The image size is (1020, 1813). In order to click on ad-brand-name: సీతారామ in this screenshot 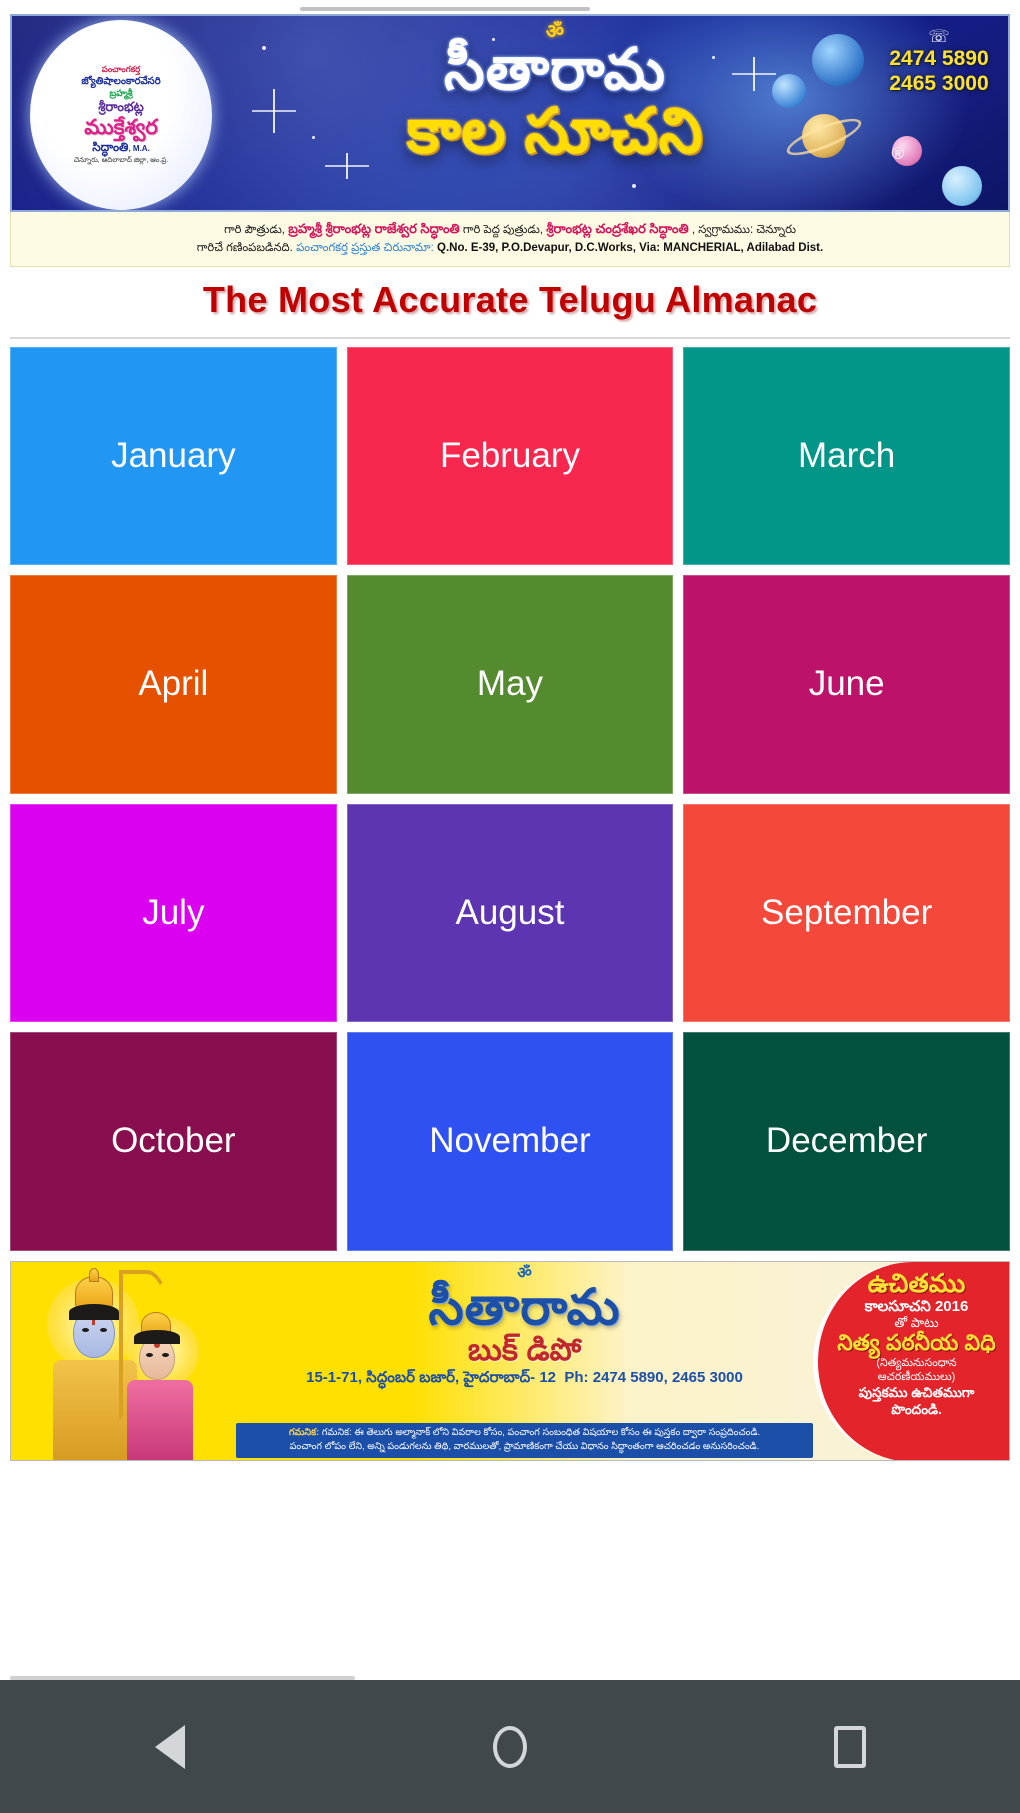, I will do `click(524, 1306)`.